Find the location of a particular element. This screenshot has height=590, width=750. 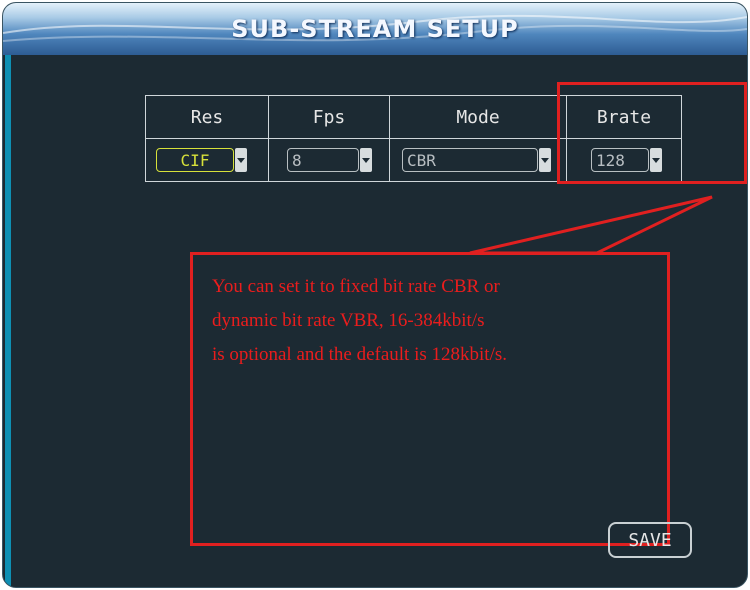

fps-value: 8 is located at coordinates (297, 160).